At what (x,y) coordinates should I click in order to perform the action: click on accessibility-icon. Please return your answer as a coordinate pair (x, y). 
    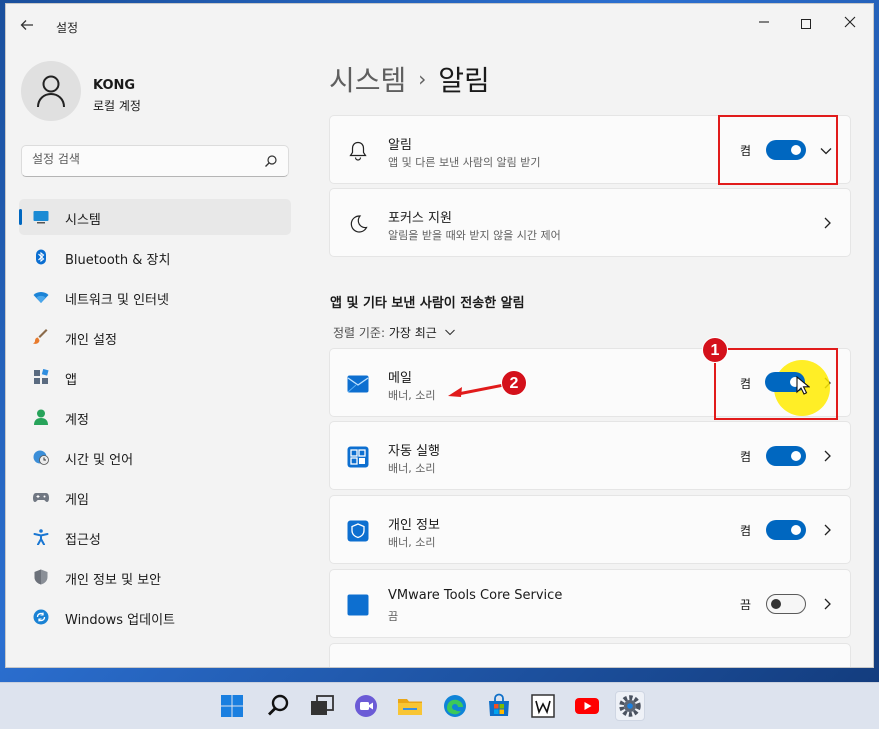
    Looking at the image, I should click on (41, 537).